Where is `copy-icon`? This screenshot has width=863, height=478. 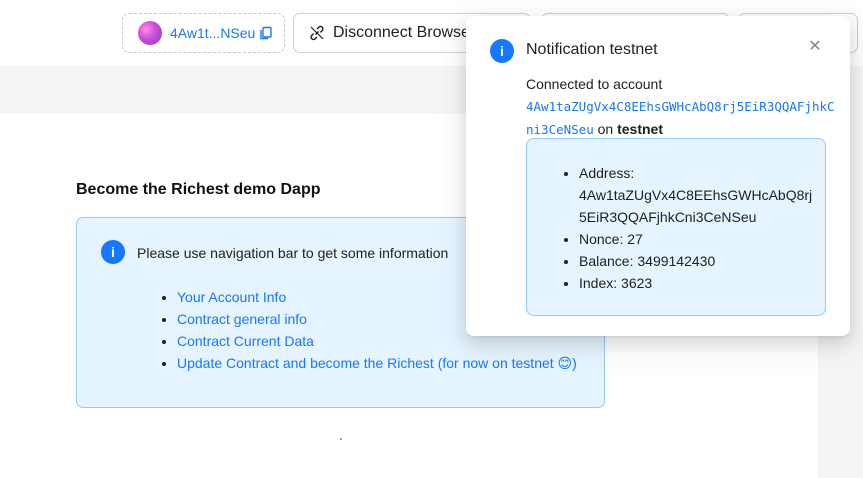
copy-icon is located at coordinates (266, 33).